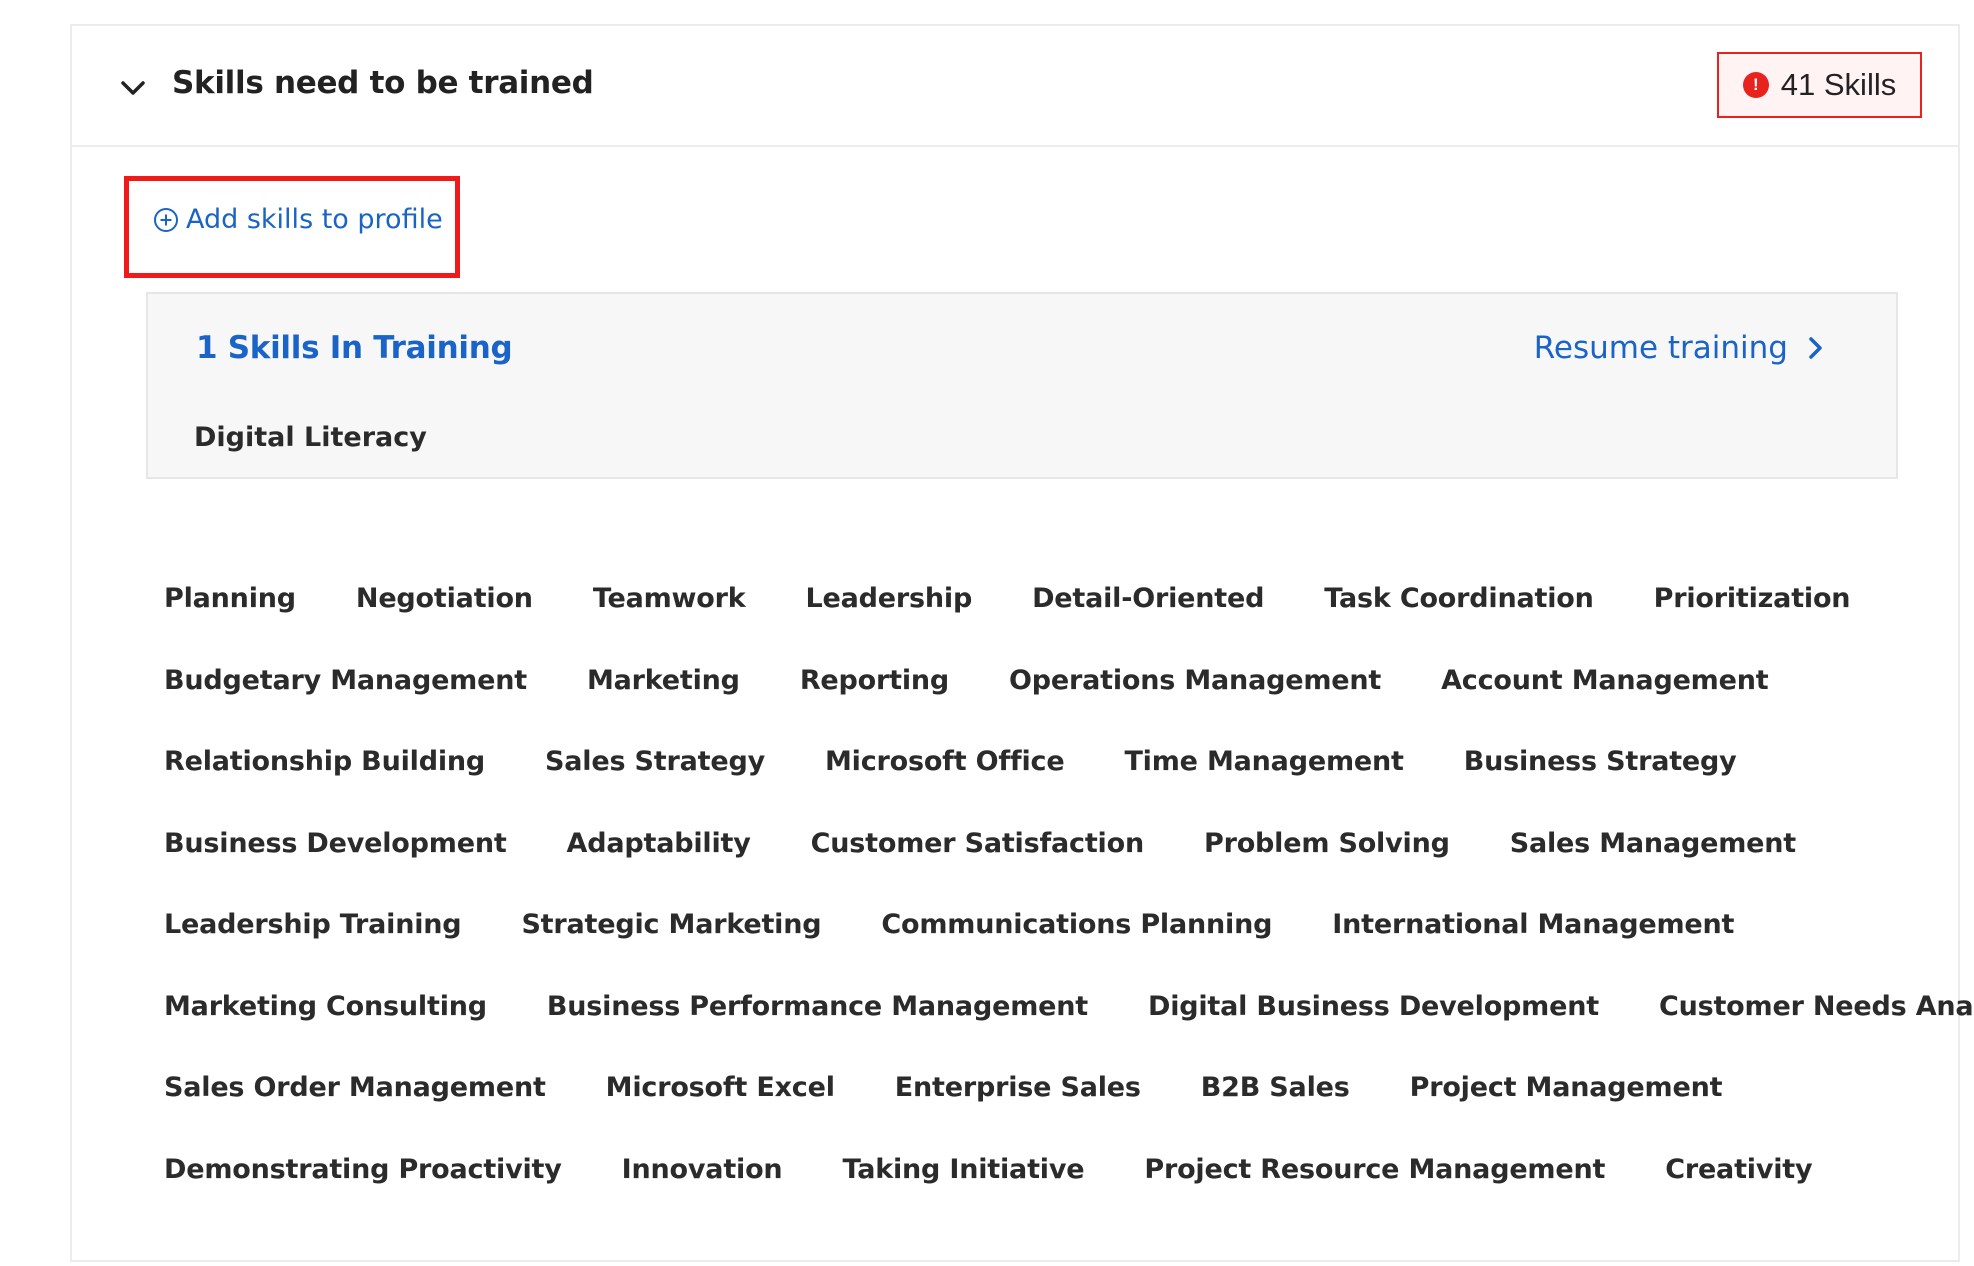 This screenshot has width=1974, height=1266. What do you see at coordinates (720, 1112) in the screenshot?
I see `skill-item: Microsoft Excel` at bounding box center [720, 1112].